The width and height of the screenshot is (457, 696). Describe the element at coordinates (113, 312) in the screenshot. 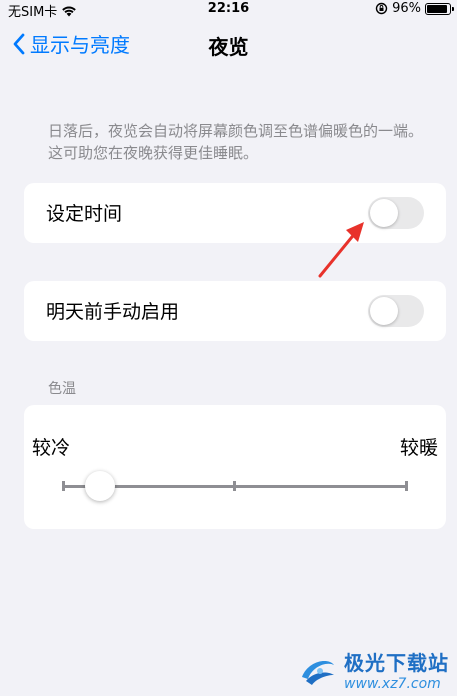

I see `manual-enable-label: 明天前手动启用` at that location.